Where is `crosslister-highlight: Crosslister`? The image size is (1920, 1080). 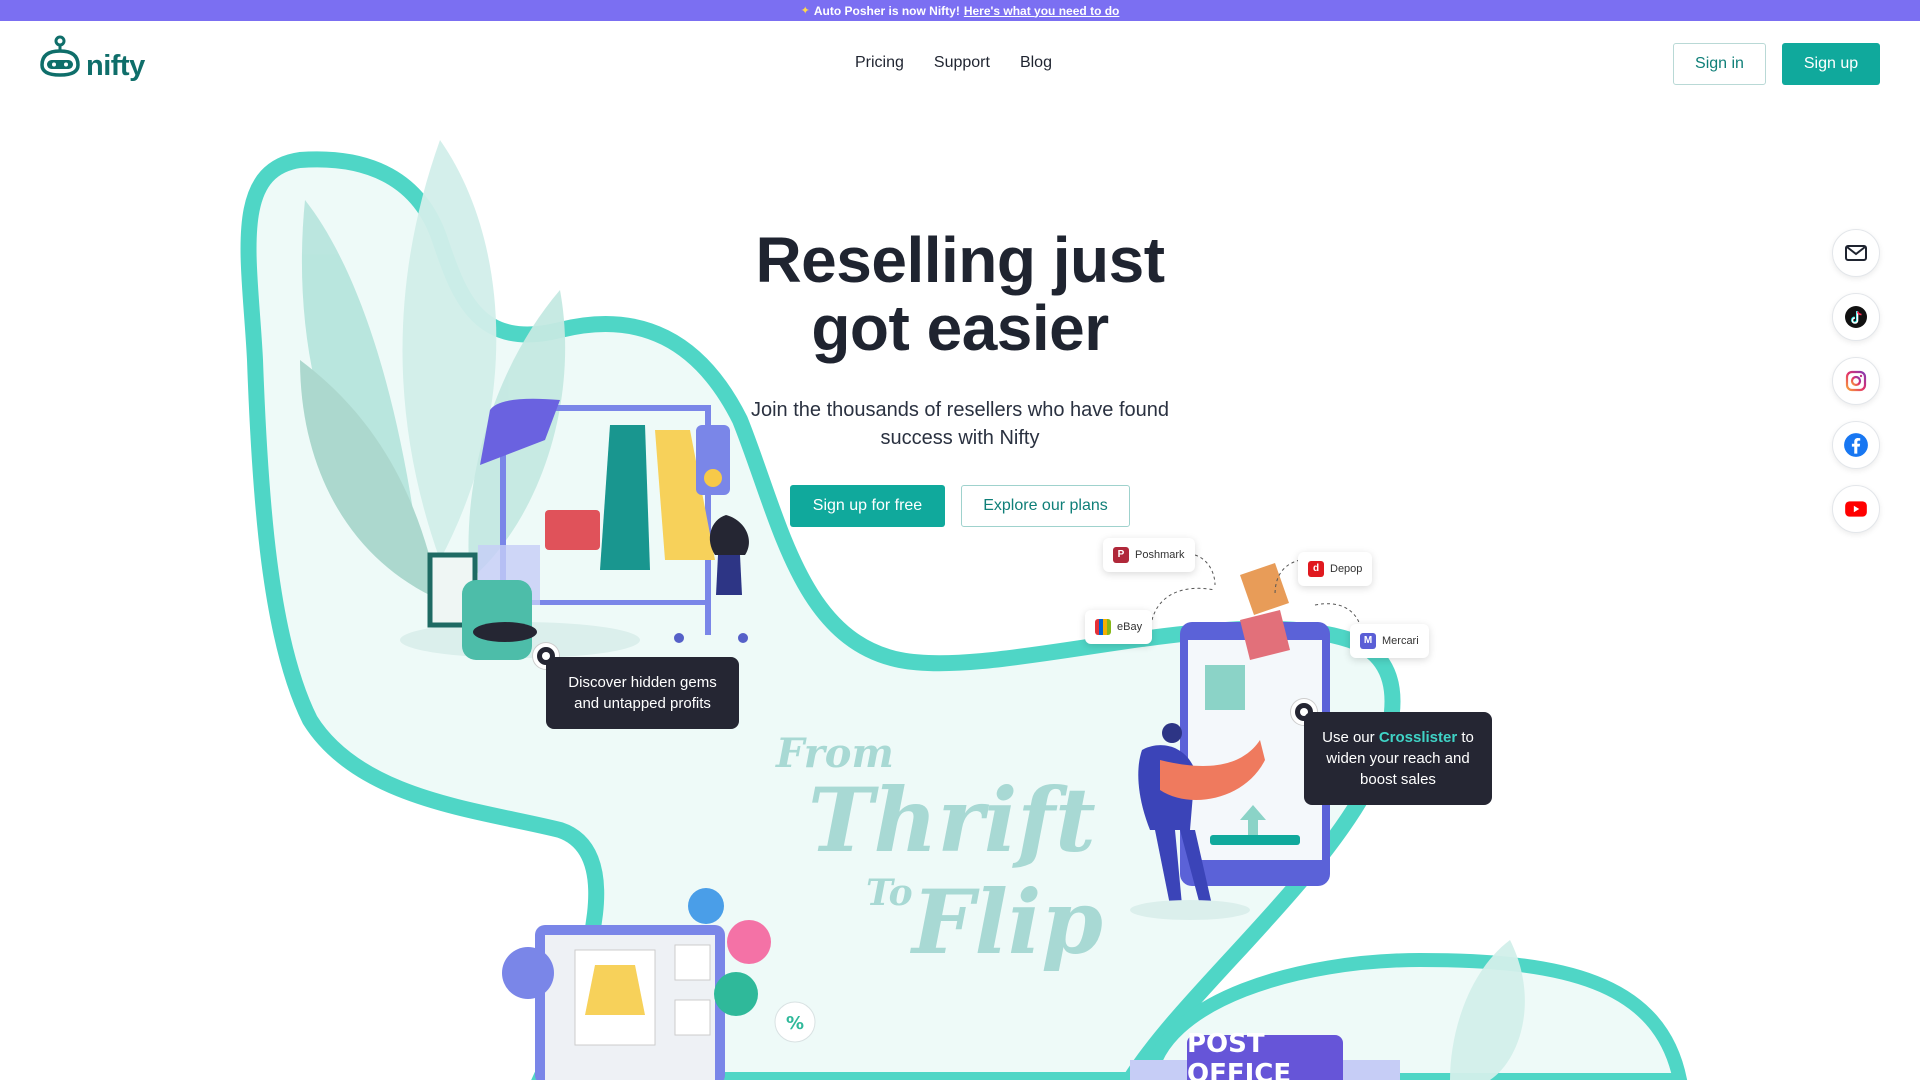
crosslister-highlight: Crosslister is located at coordinates (1418, 737).